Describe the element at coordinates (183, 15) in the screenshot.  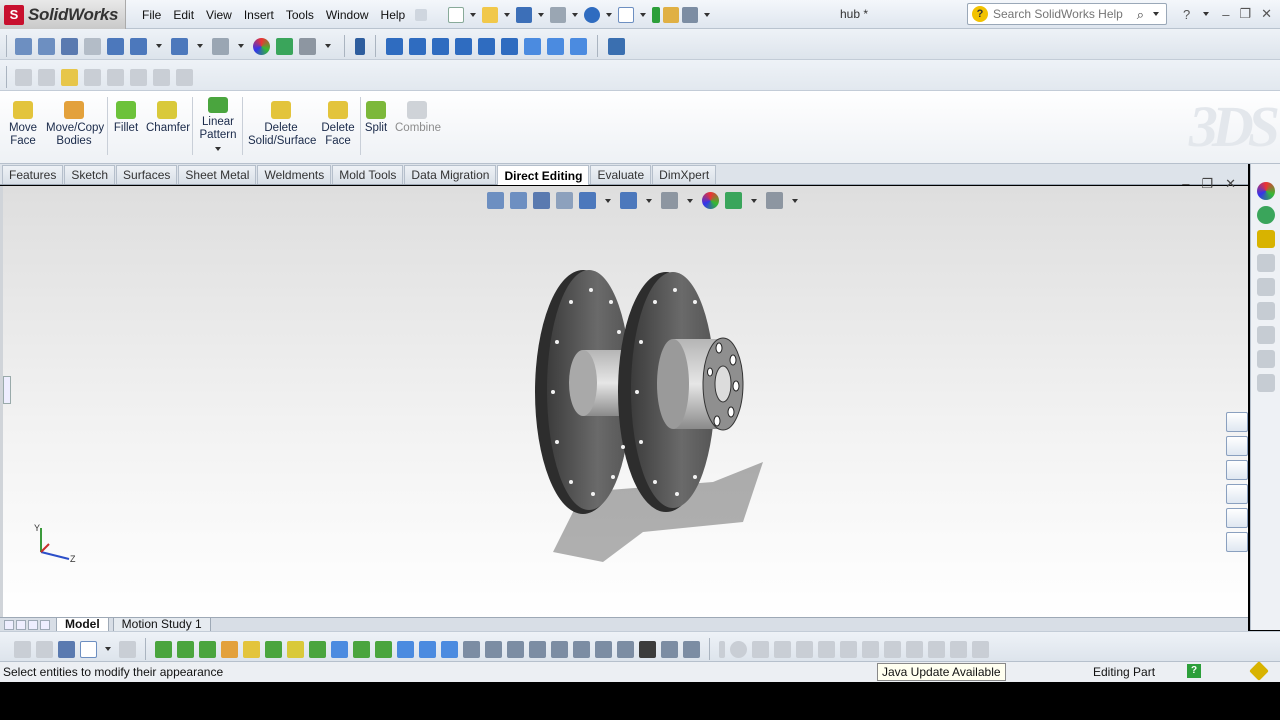
I see `menu-edit: Edit` at that location.